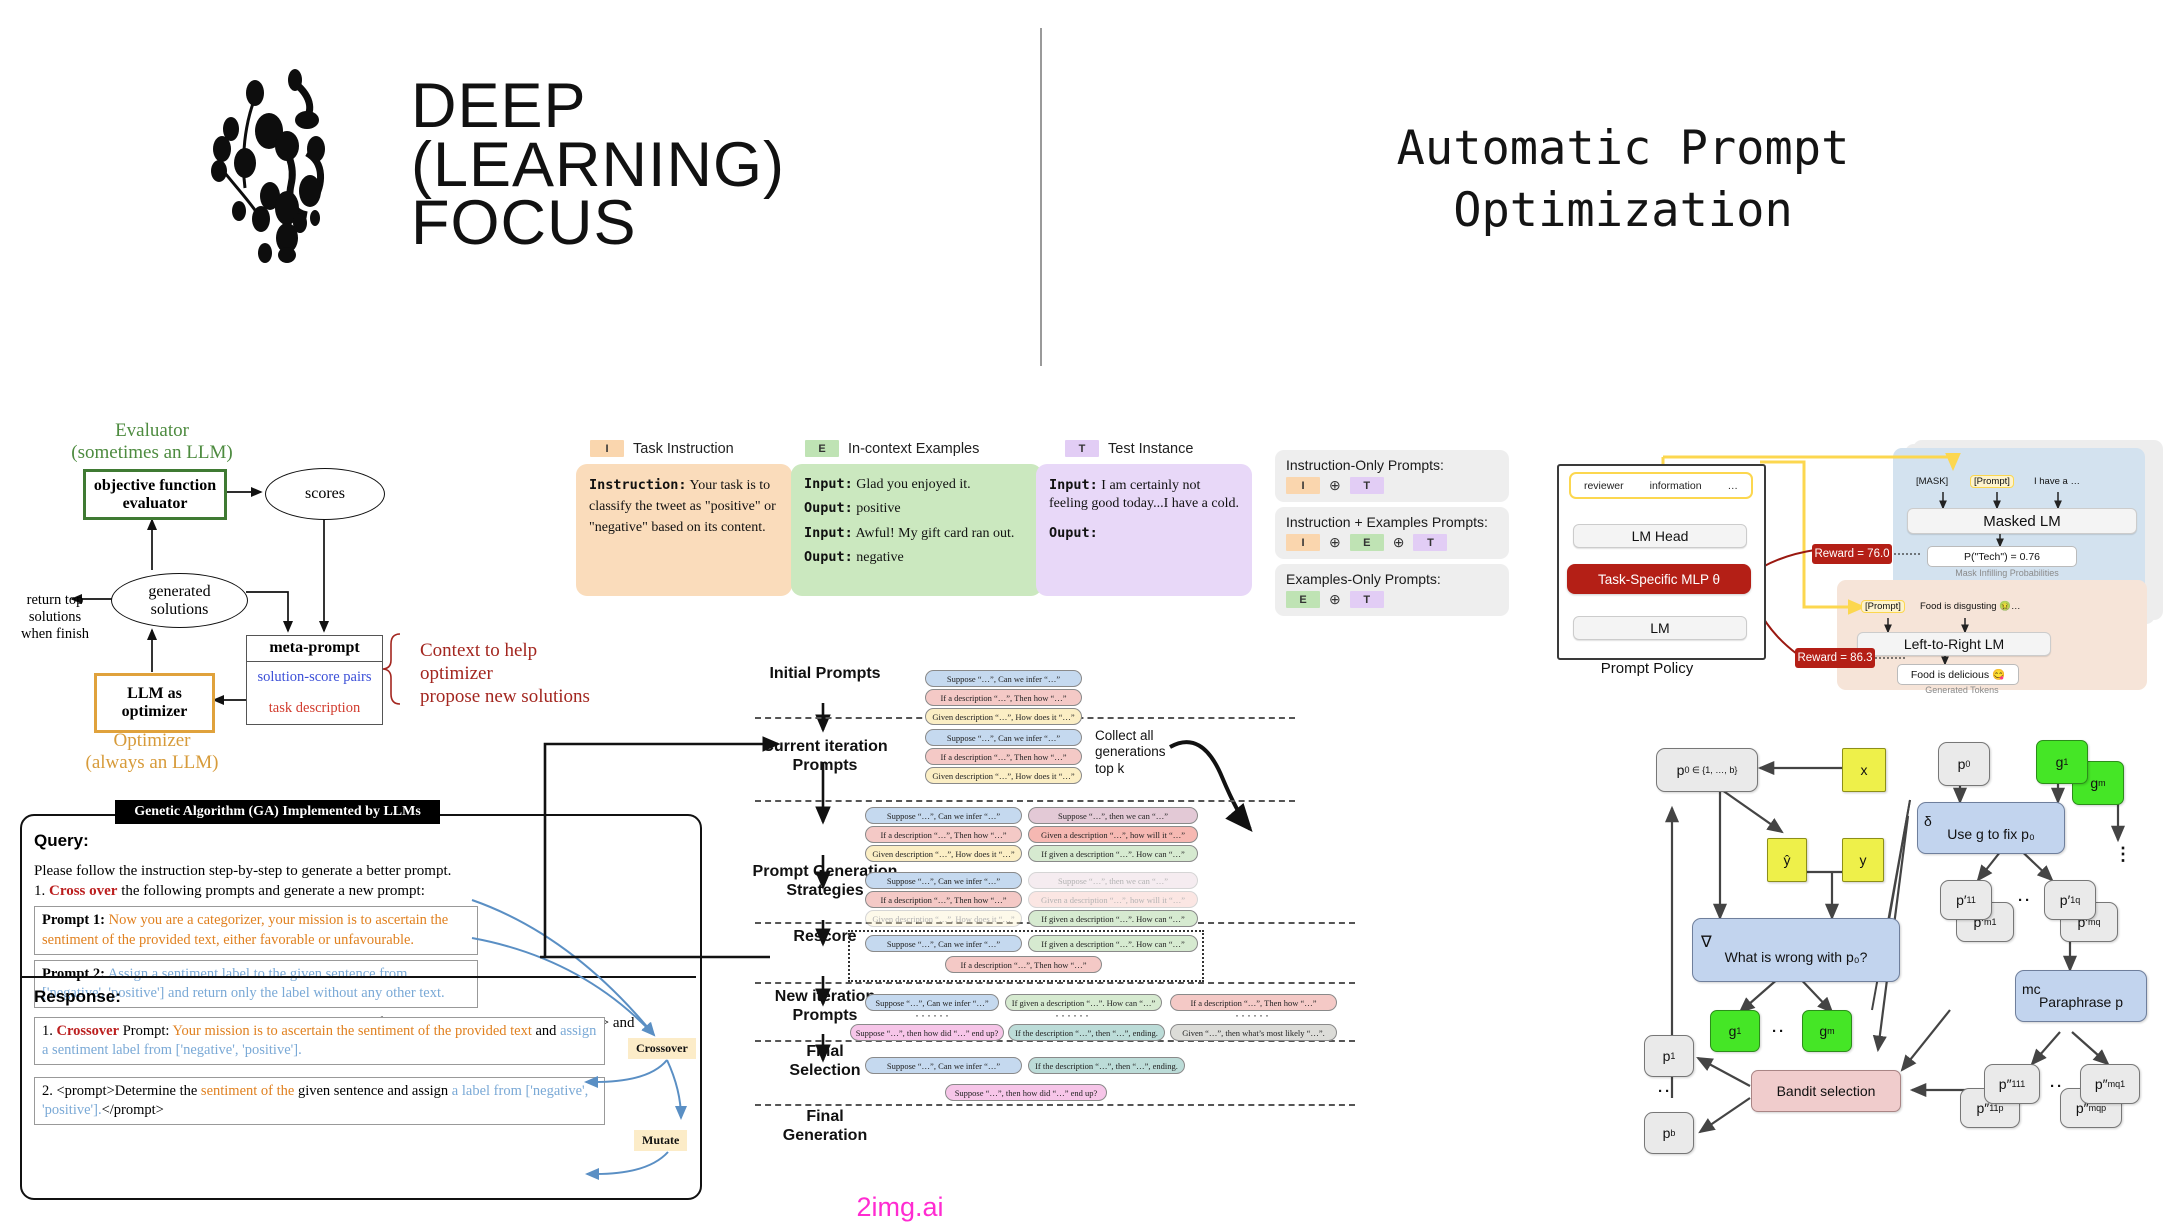 This screenshot has width=2166, height=1223. I want to click on node-mc-paraphrase: mc Paraphrase p, so click(2081, 996).